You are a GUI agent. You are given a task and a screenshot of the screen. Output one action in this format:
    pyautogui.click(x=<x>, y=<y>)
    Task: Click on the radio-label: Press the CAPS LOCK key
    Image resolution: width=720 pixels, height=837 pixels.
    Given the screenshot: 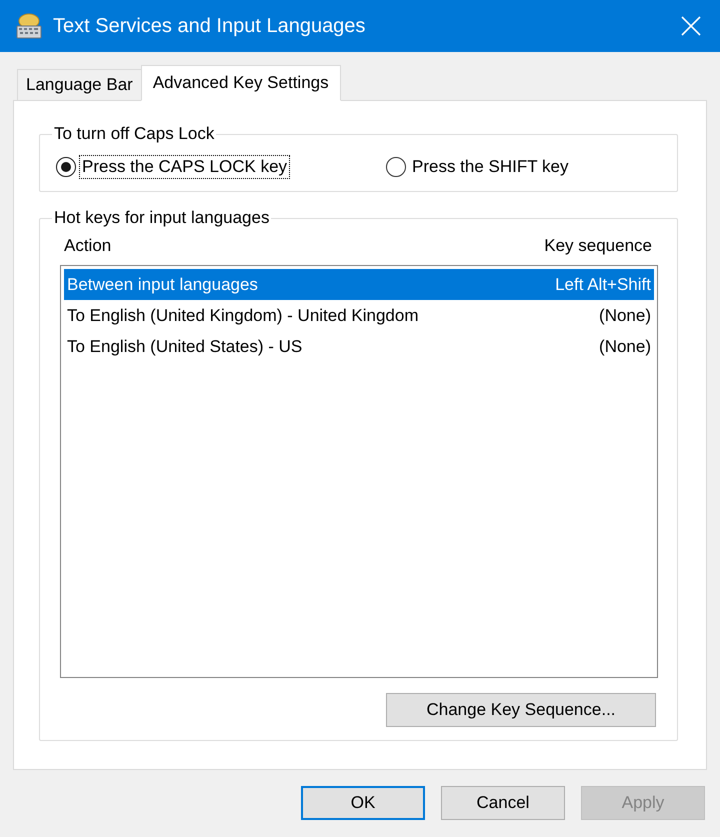 What is the action you would take?
    pyautogui.click(x=184, y=167)
    